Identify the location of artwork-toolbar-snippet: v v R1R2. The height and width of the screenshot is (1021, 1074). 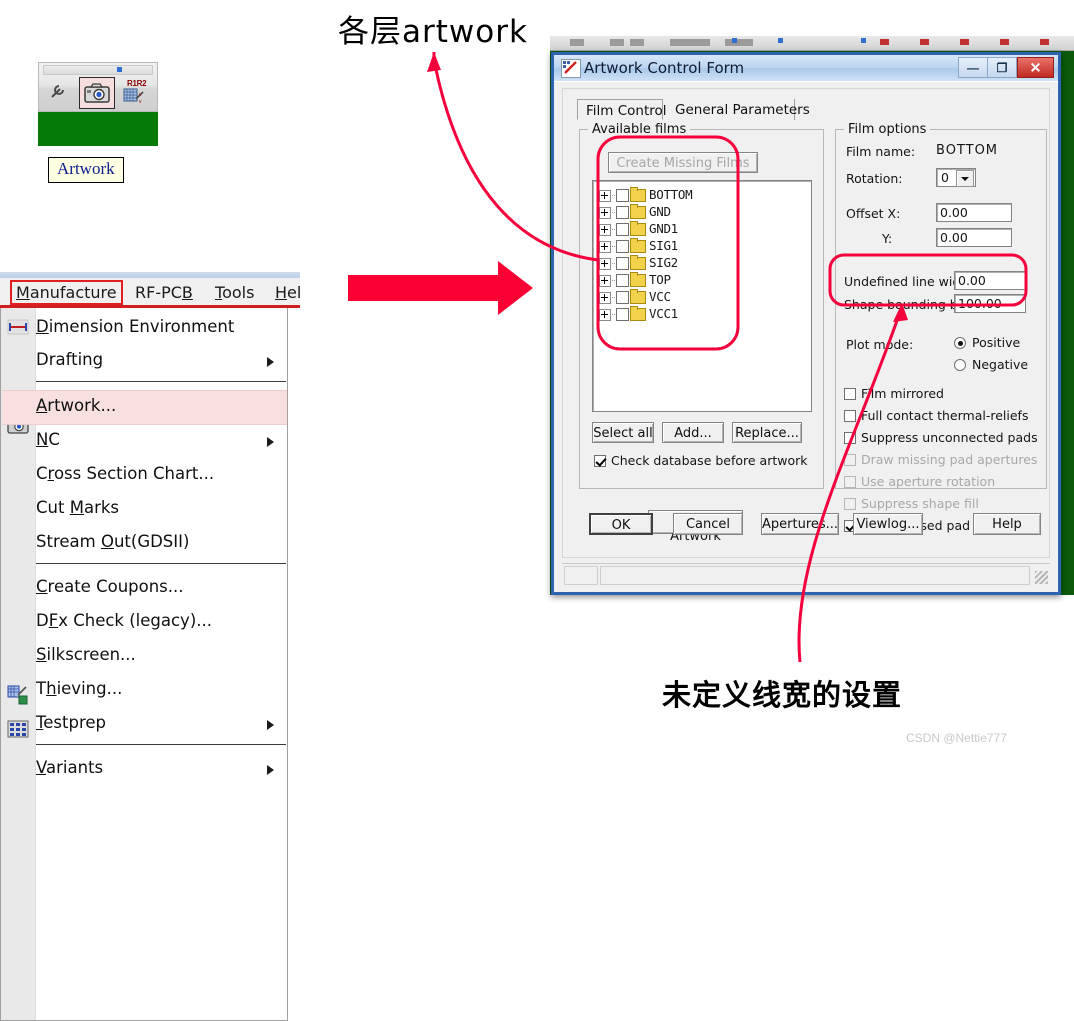
(98, 87).